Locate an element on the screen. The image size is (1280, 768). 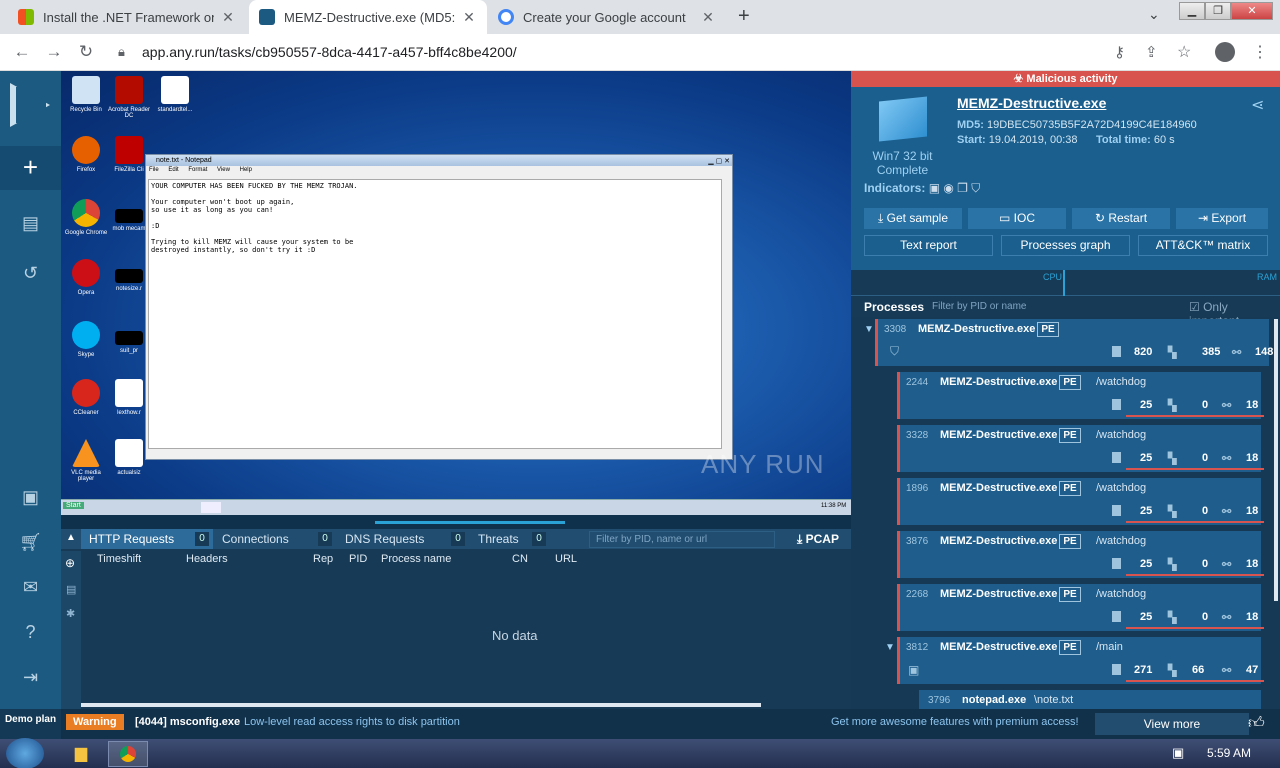
tab-http-requests: HTTP Requests is located at coordinates (147, 539).